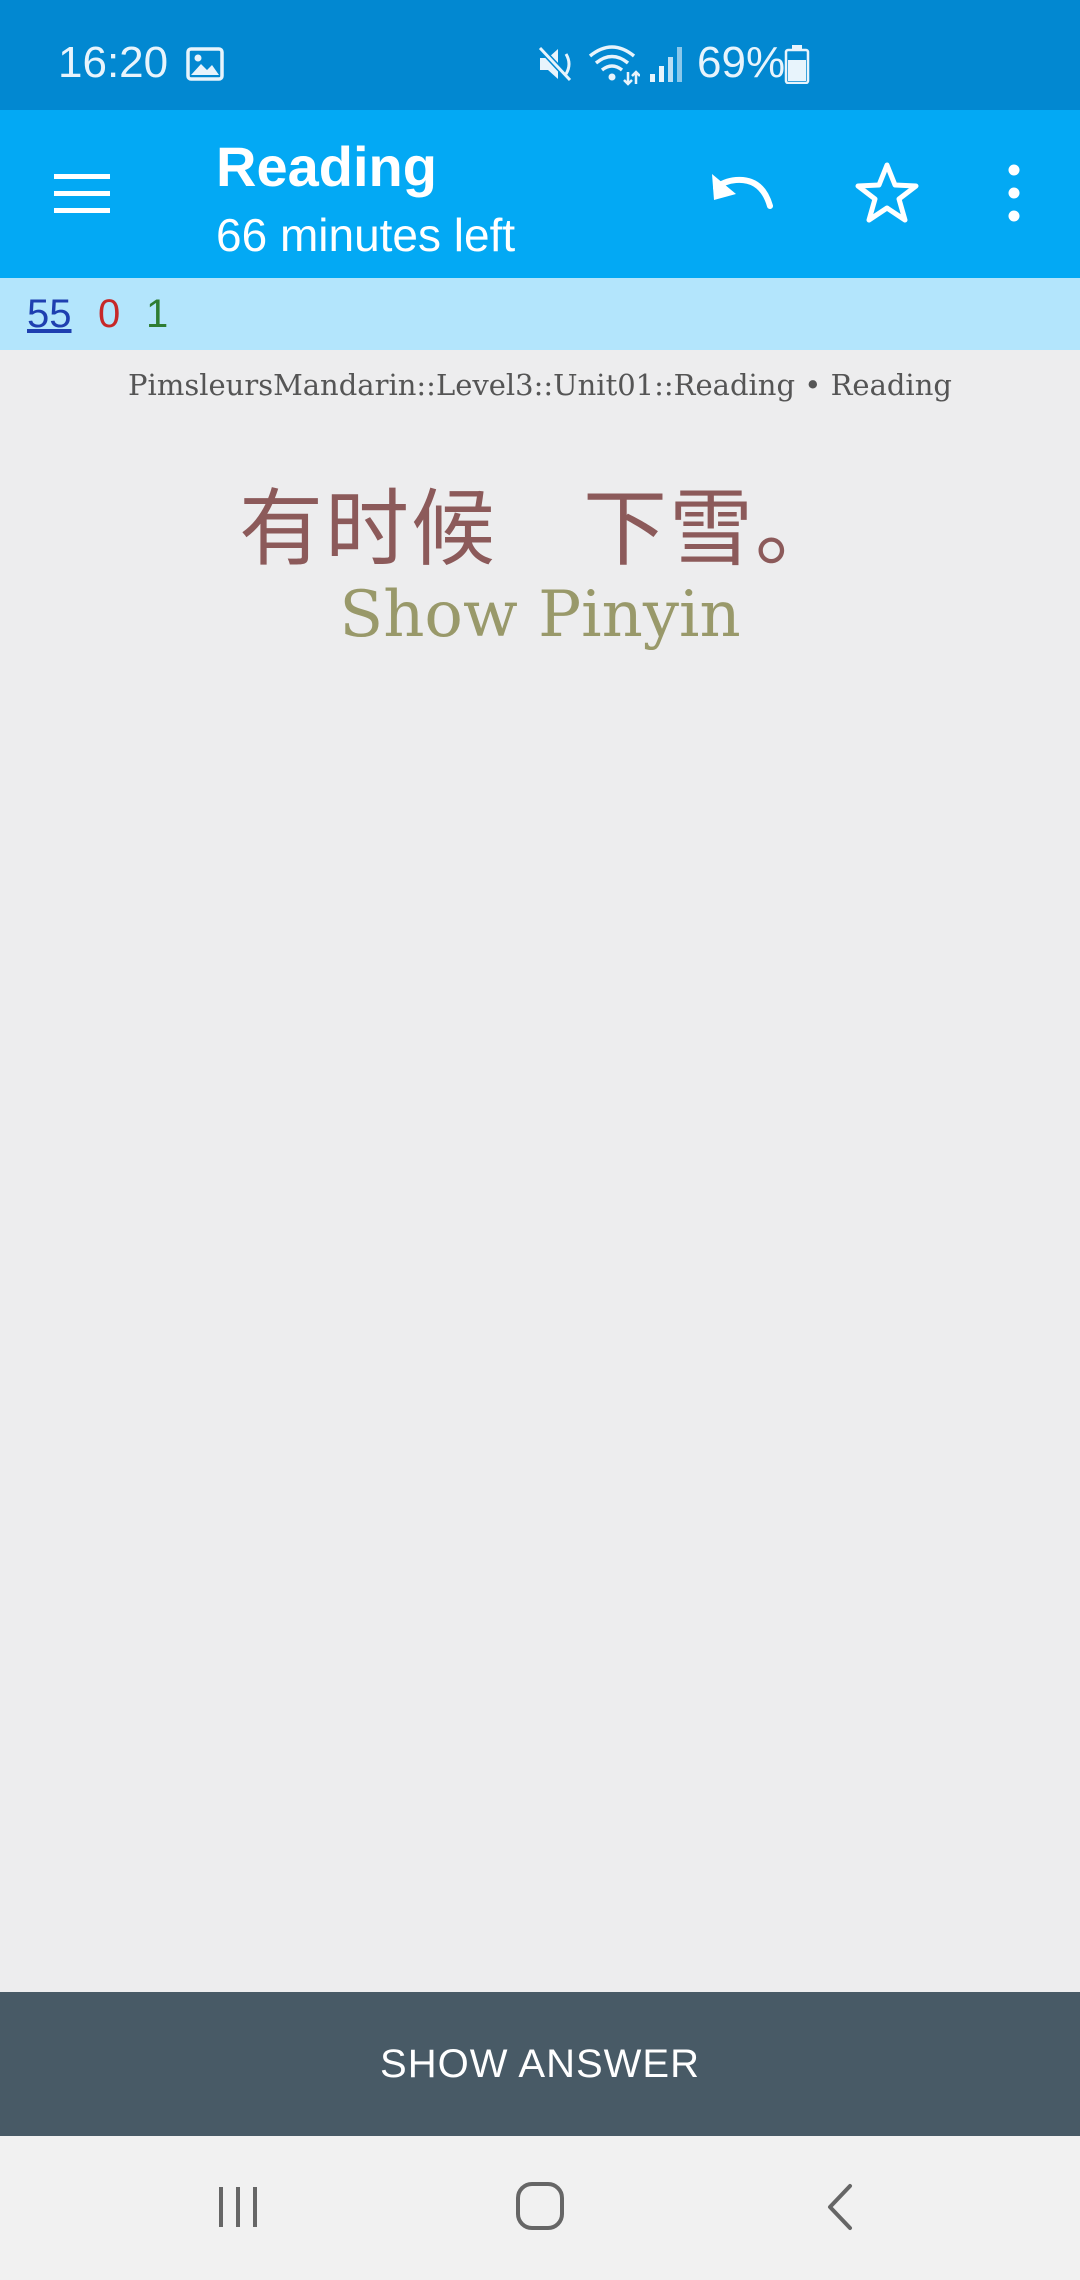  What do you see at coordinates (741, 62) in the screenshot?
I see `battery-percent: 69%` at bounding box center [741, 62].